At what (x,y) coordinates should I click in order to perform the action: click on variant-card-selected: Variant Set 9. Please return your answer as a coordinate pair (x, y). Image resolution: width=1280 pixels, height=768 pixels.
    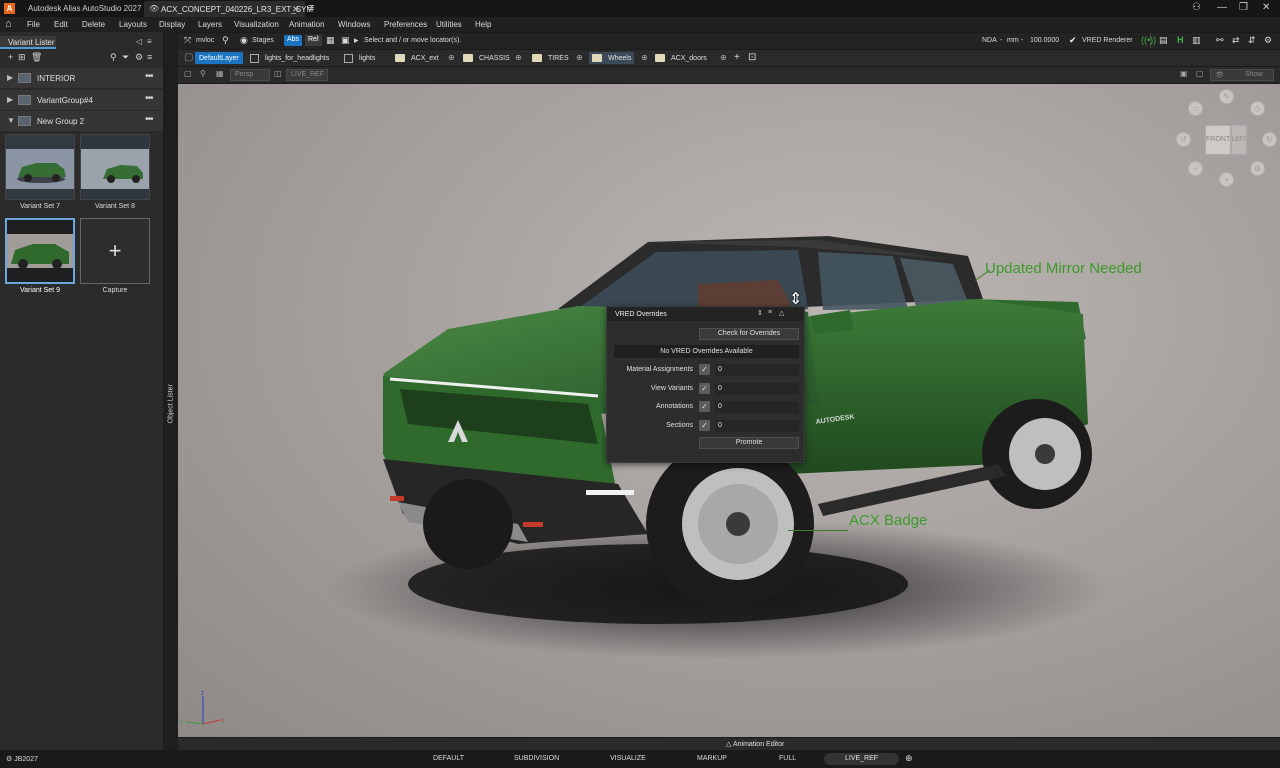
    Looking at the image, I should click on (40, 259).